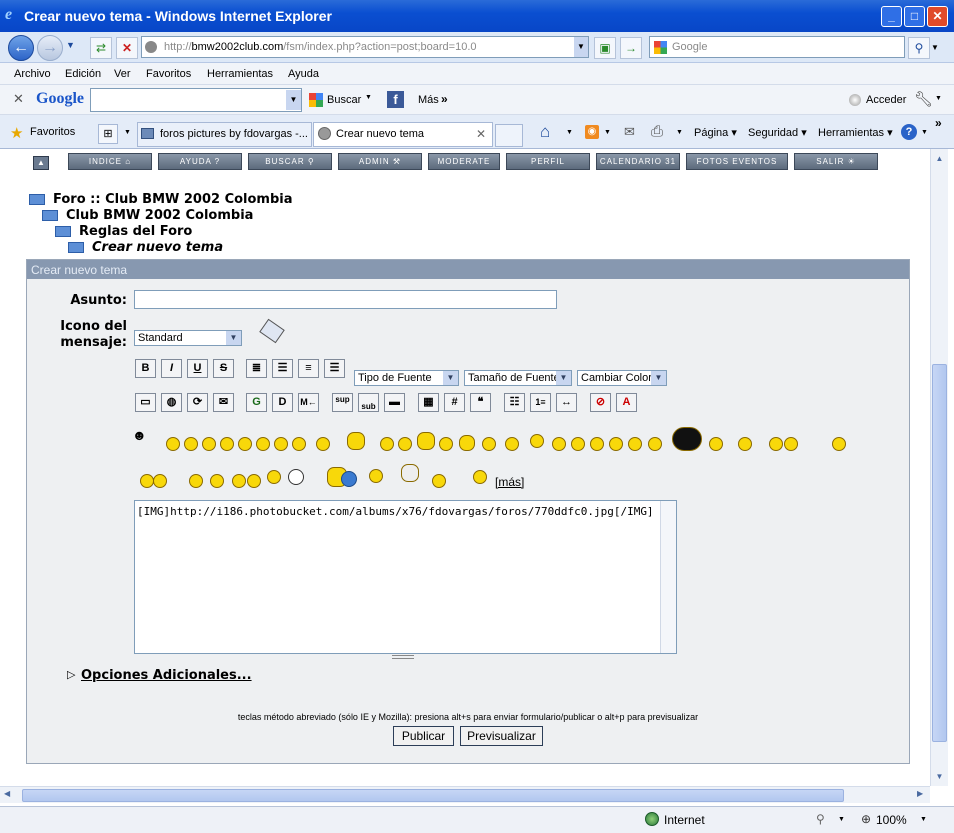 Image resolution: width=954 pixels, height=833 pixels. What do you see at coordinates (127, 132) in the screenshot?
I see `tab-list-dropdown-icon: ▼` at bounding box center [127, 132].